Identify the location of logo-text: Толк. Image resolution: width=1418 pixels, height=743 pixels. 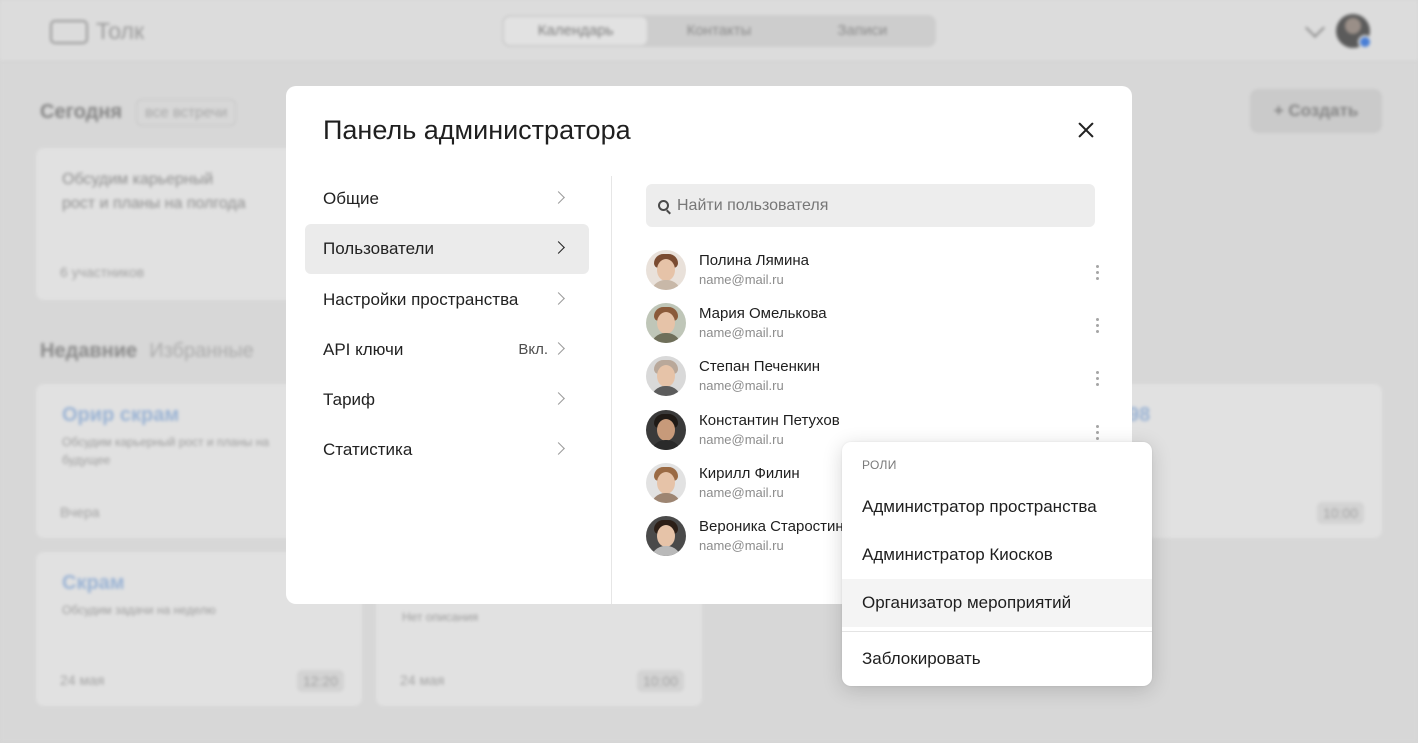
(120, 31).